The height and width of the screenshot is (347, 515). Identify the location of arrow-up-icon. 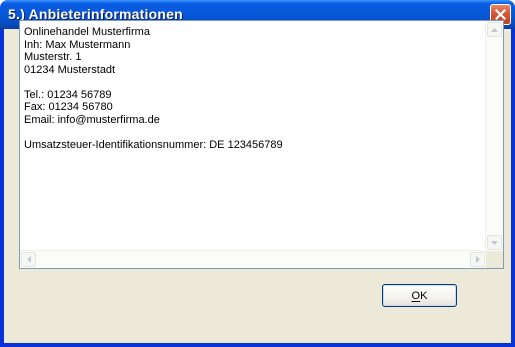
(494, 29).